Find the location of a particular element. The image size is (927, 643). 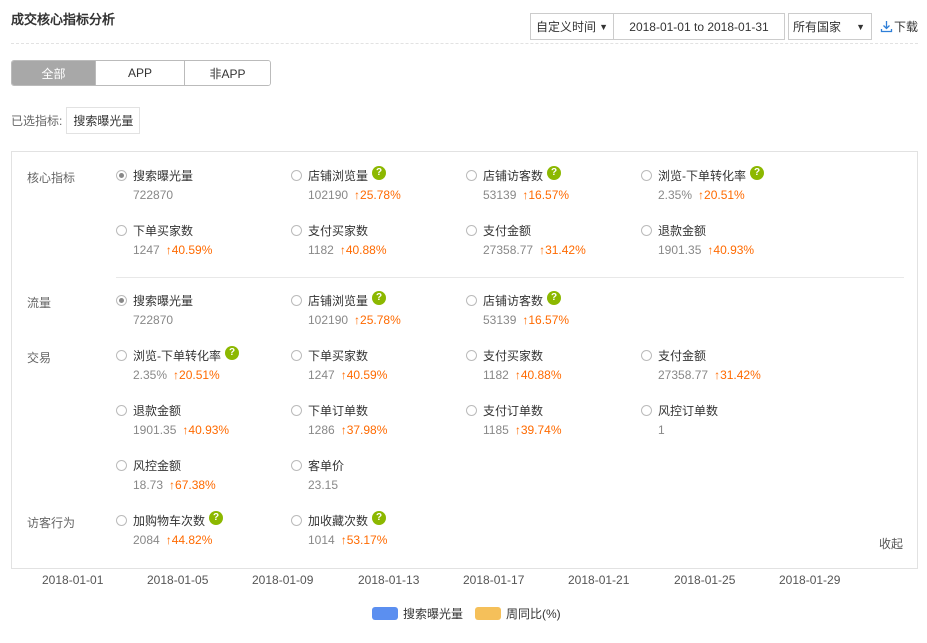

metric-value: 1182 is located at coordinates (321, 250).